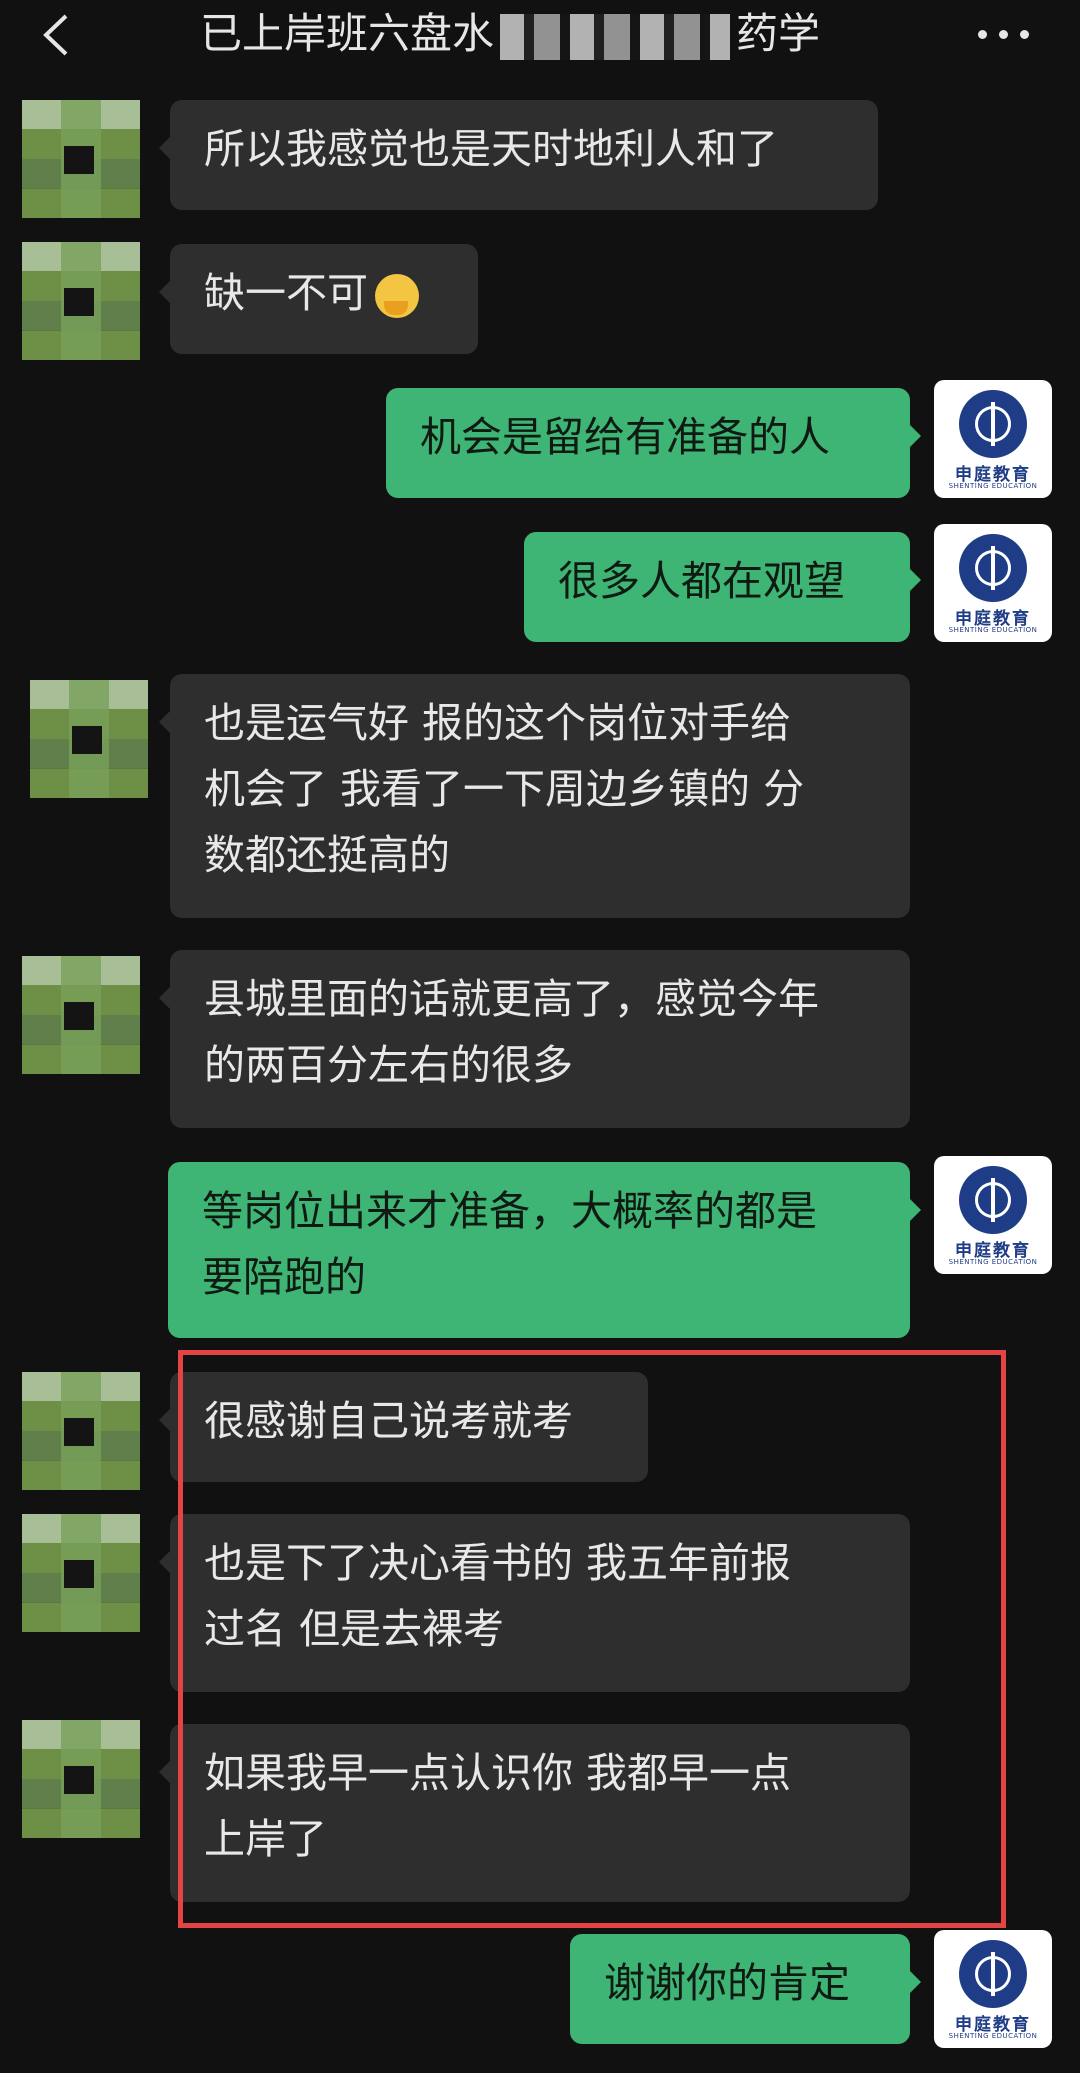  I want to click on chevron-left-icon, so click(58, 35).